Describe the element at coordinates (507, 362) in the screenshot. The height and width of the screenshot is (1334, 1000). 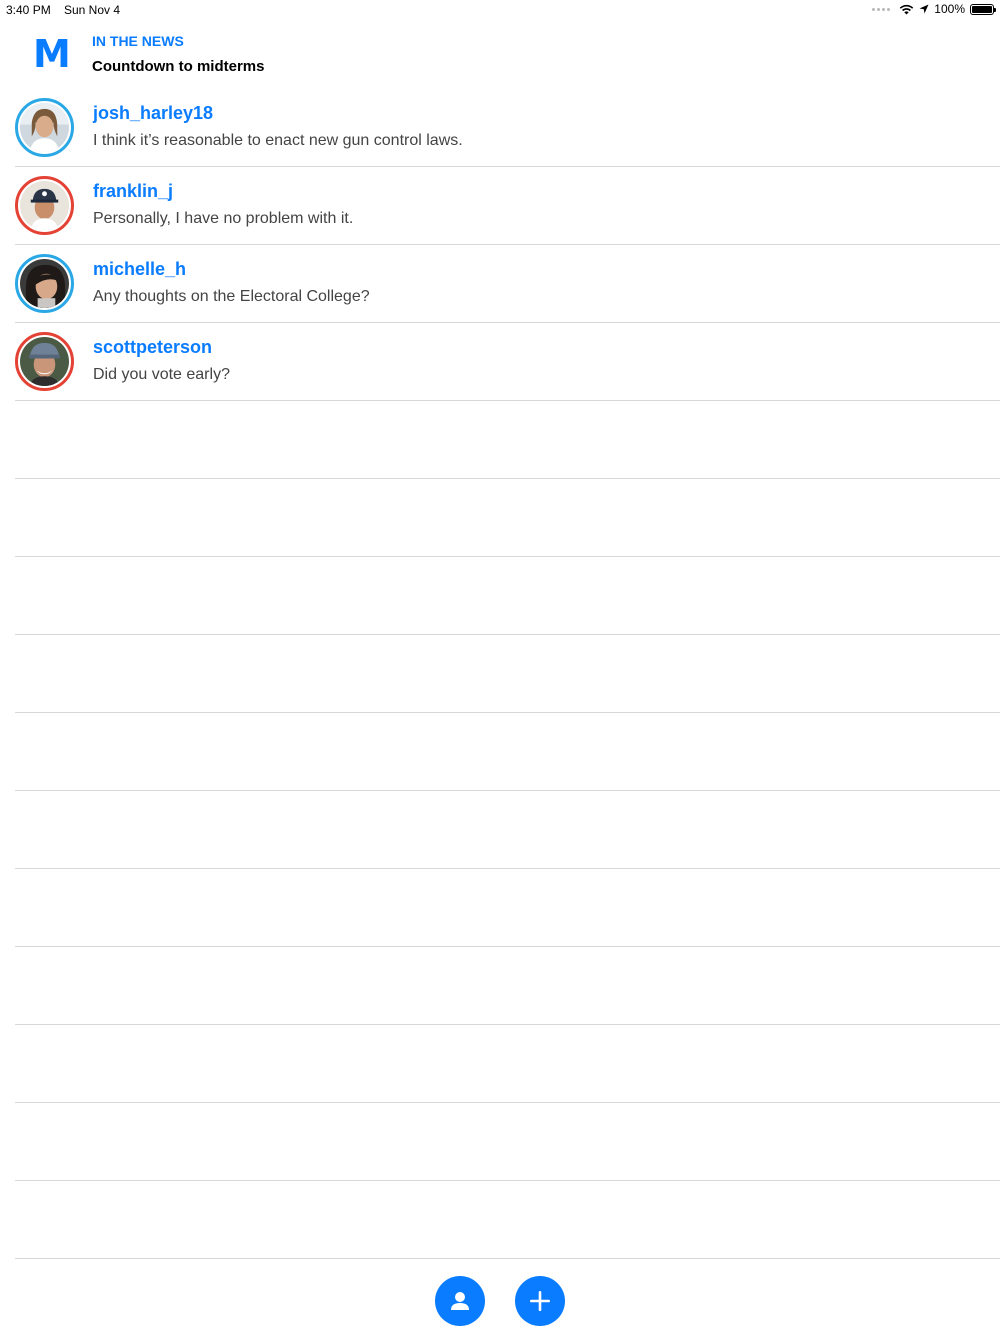
I see `thread-row: scottpeterson Did you vote early?` at that location.